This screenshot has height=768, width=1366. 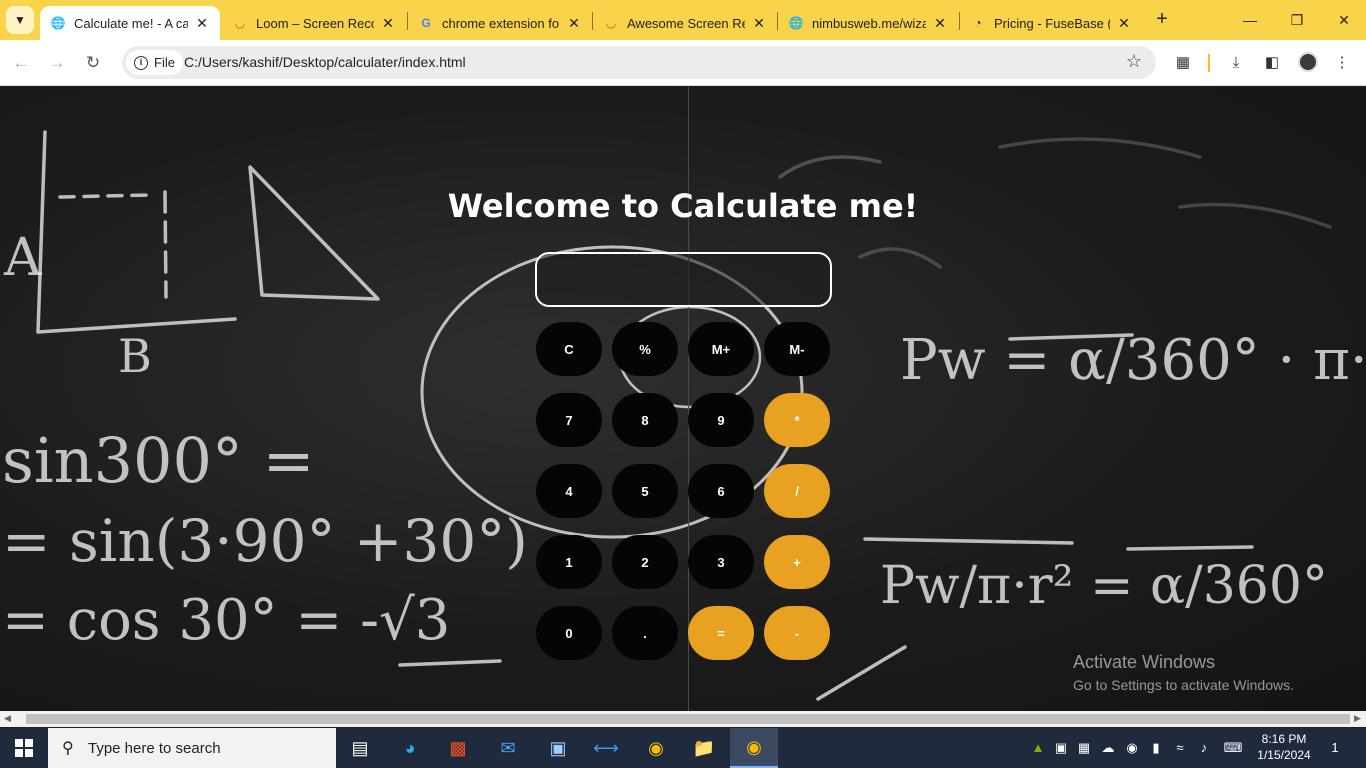 I want to click on tab-title: Calculate me! - A calc, so click(x=131, y=23).